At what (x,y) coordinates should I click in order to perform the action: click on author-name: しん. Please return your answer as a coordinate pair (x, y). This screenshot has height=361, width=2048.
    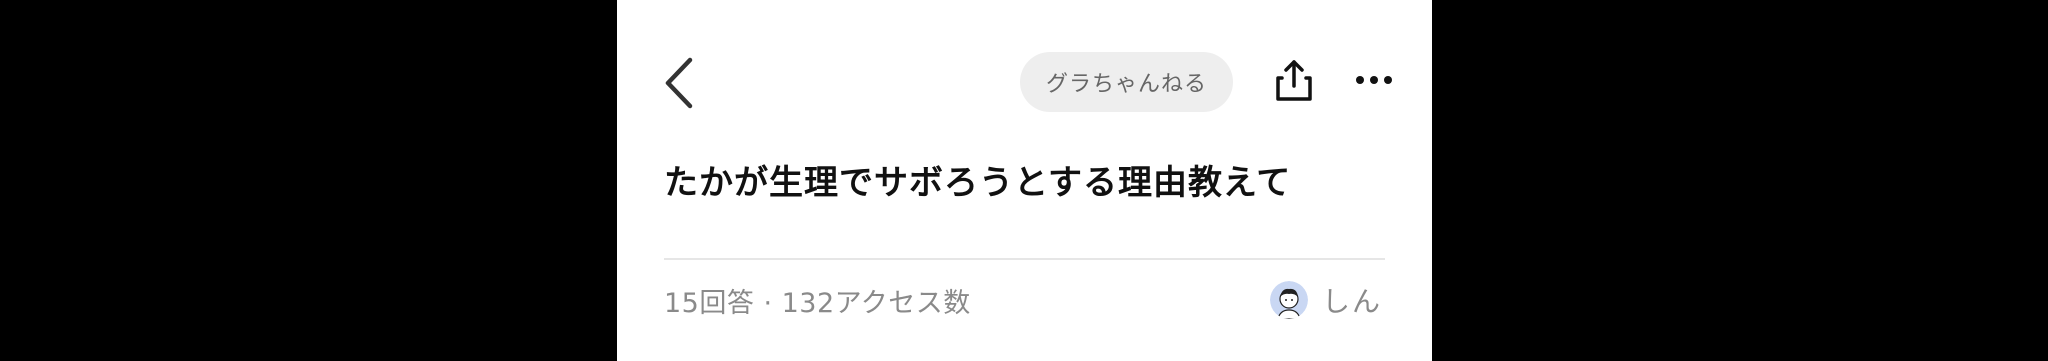
    Looking at the image, I should click on (1352, 301).